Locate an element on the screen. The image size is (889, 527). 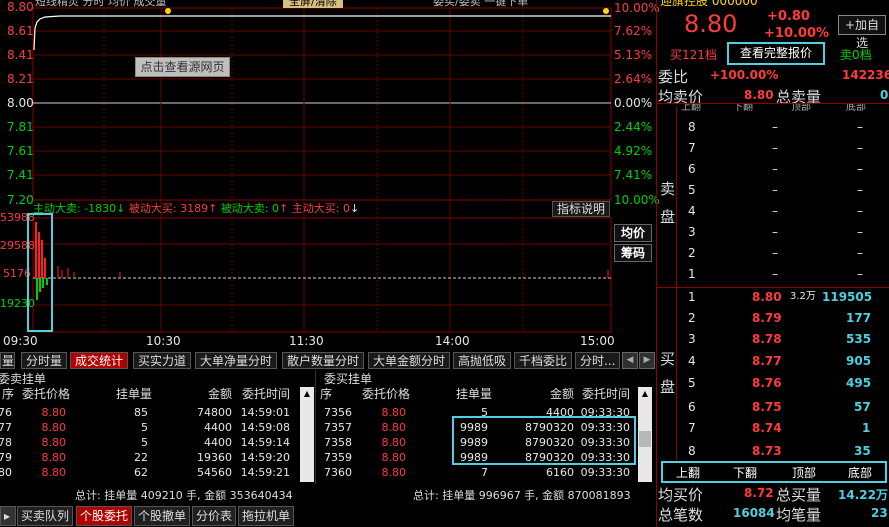
sell-queue-scrollbar: ▲ is located at coordinates (307, 434).